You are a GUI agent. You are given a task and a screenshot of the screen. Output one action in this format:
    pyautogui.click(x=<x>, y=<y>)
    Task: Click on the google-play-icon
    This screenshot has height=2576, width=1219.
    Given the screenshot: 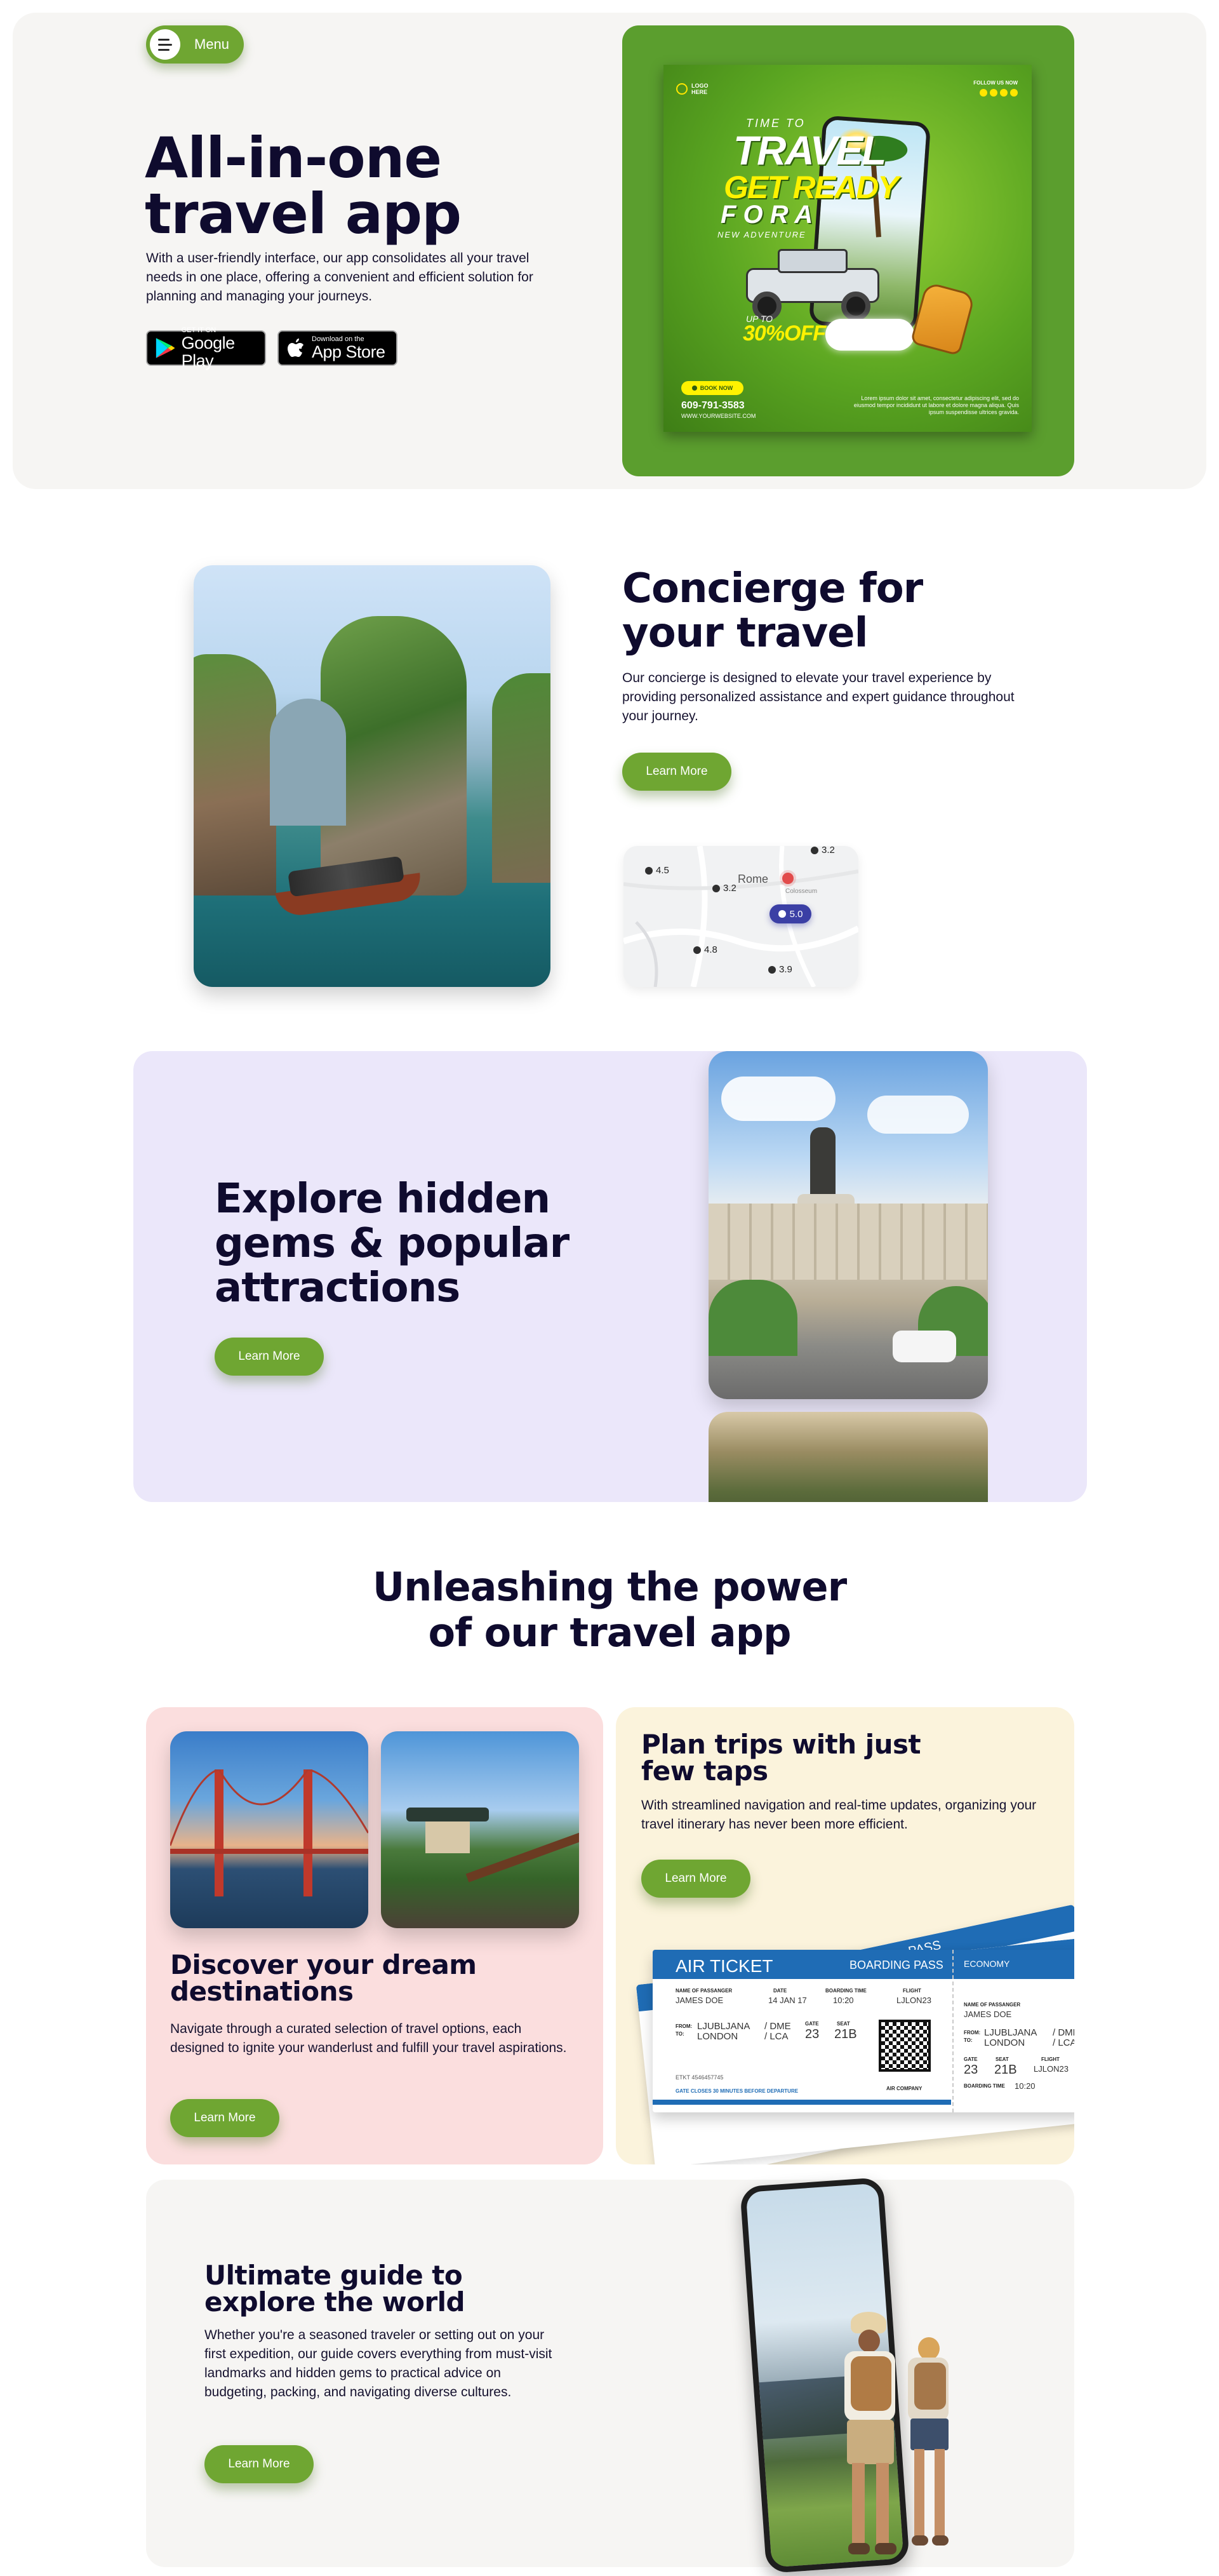 What is the action you would take?
    pyautogui.click(x=165, y=348)
    